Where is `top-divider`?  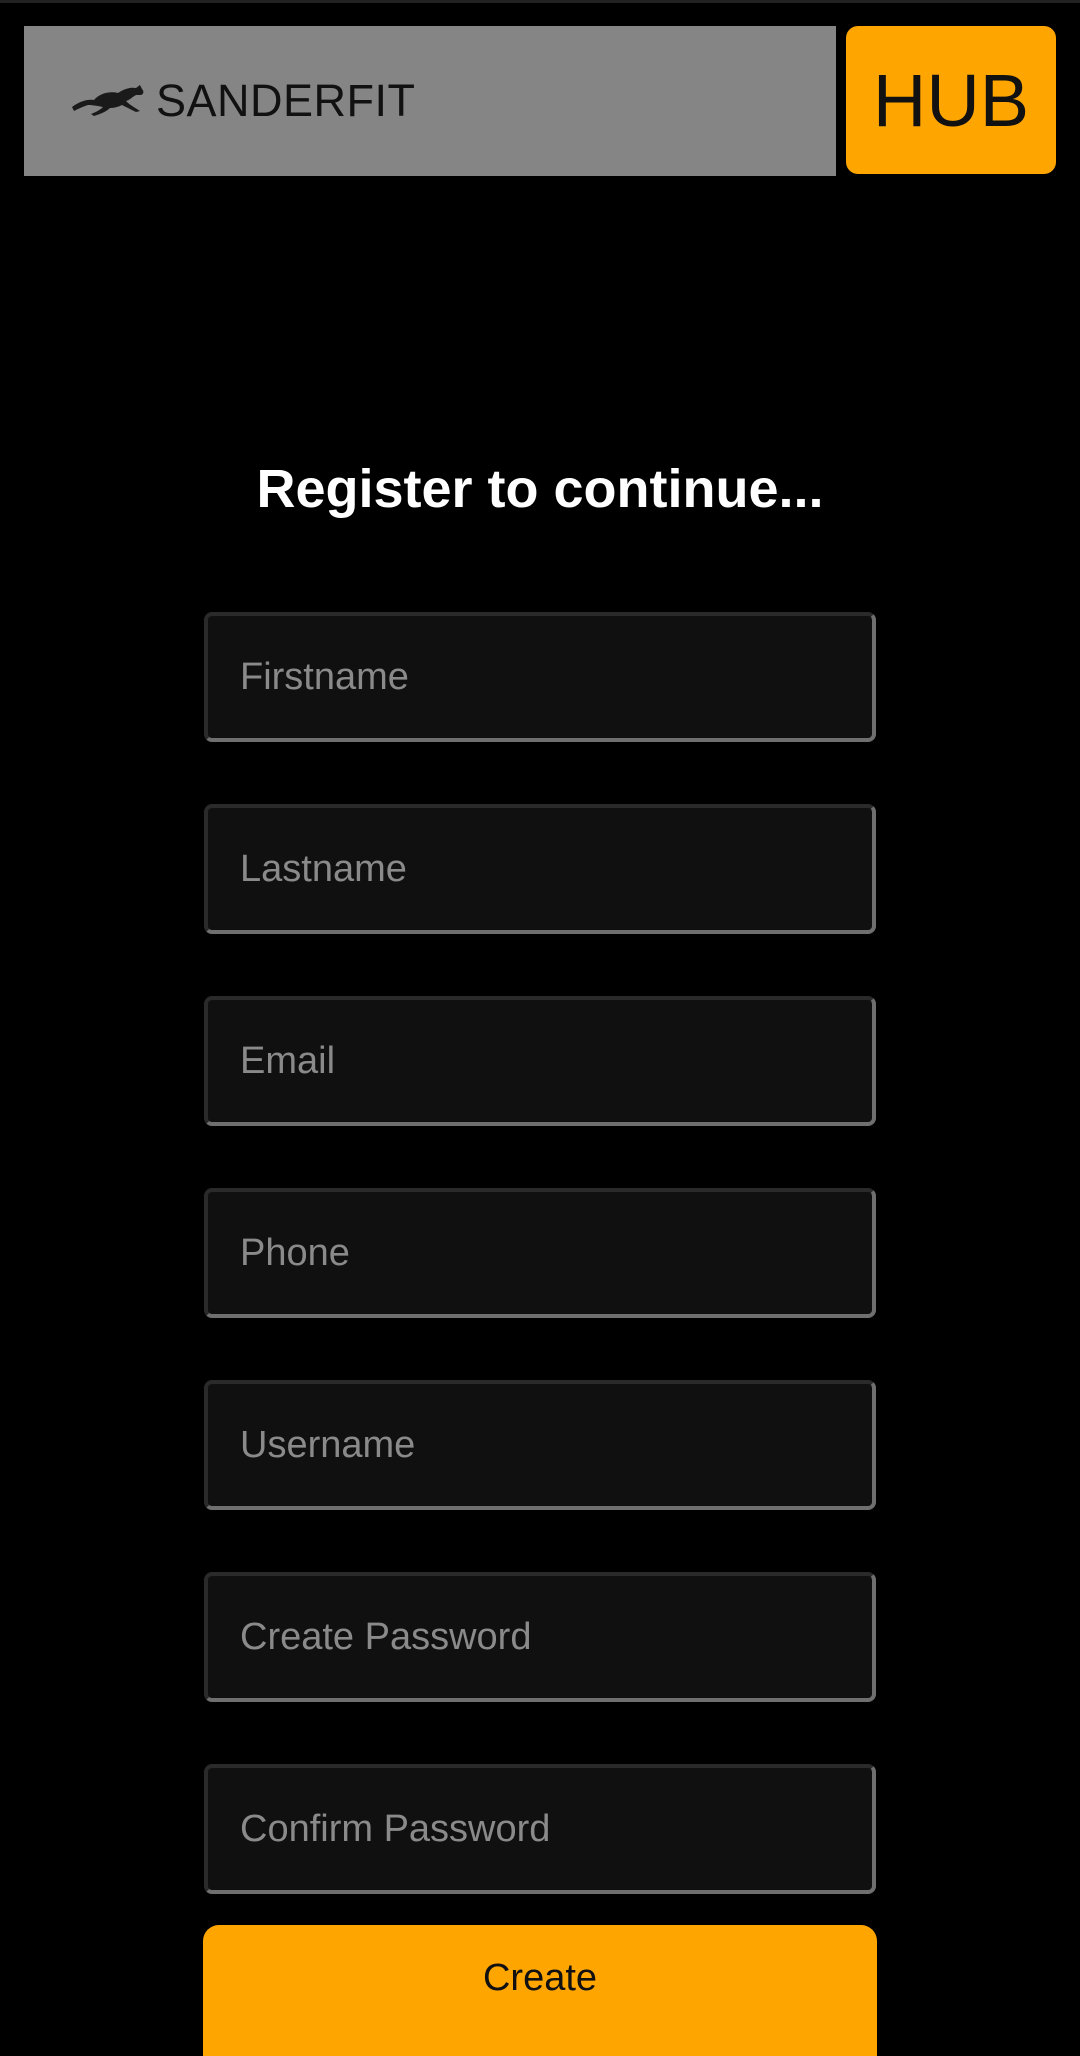 top-divider is located at coordinates (540, 1).